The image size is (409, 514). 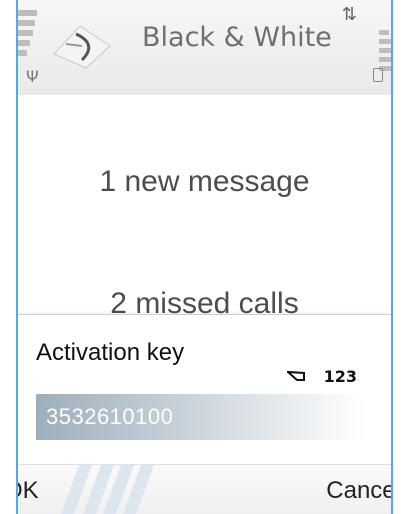 What do you see at coordinates (204, 489) in the screenshot?
I see `softkey-bar: OK Cancel` at bounding box center [204, 489].